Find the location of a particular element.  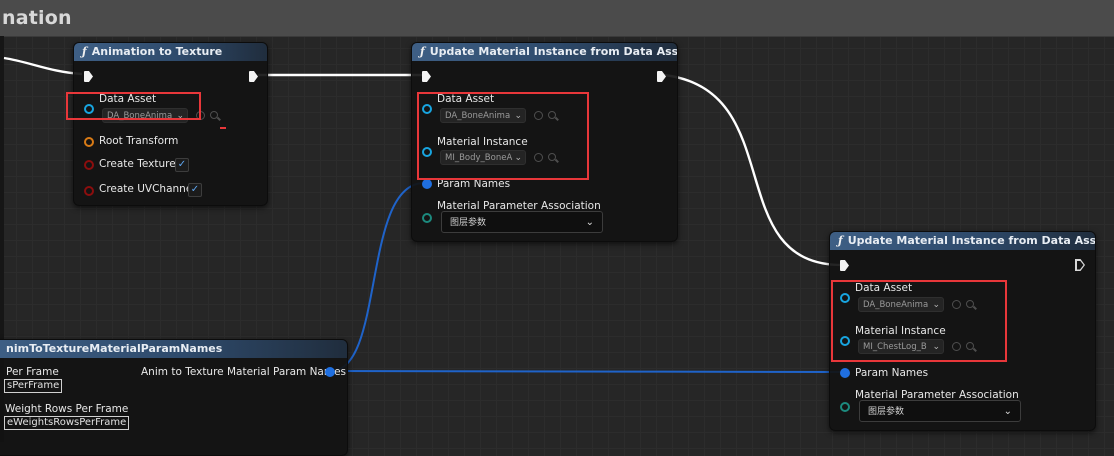

node-title: nimToTextureMaterialParamNames is located at coordinates (114, 348).